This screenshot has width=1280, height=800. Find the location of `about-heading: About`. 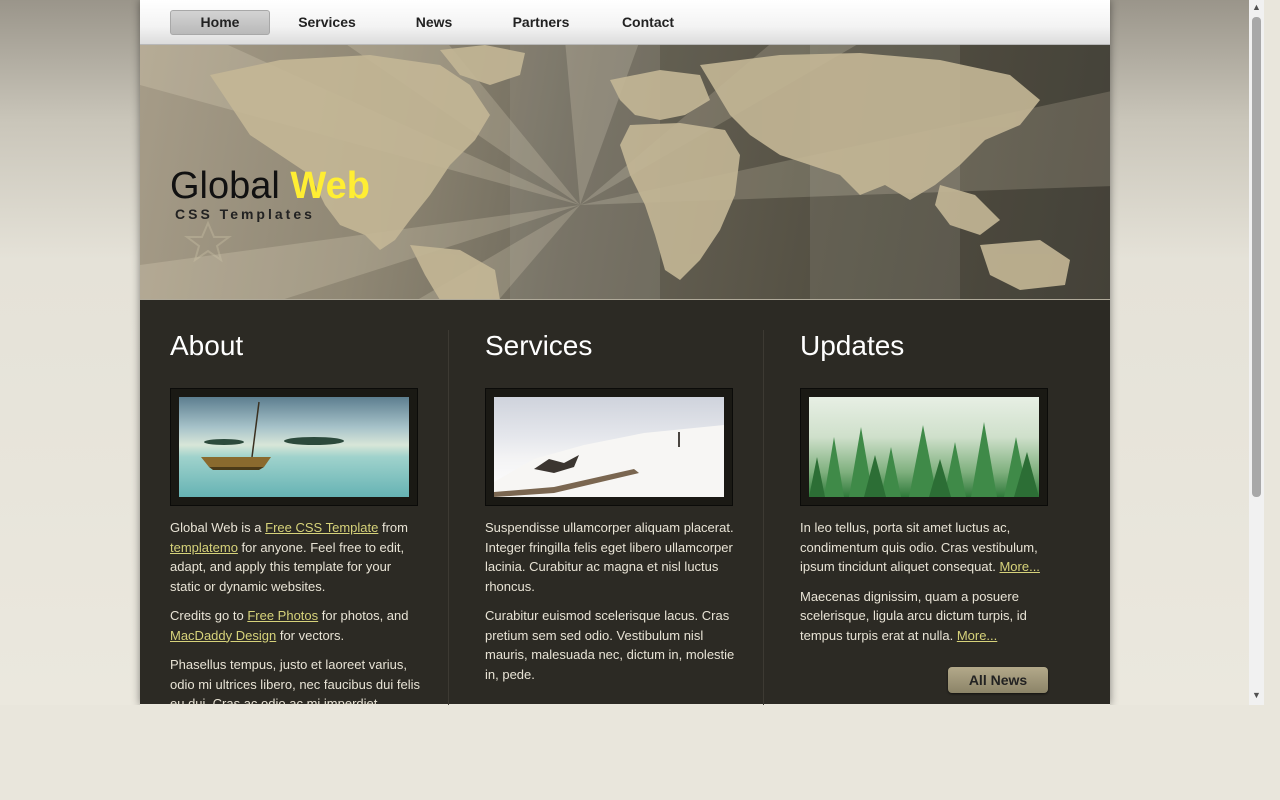

about-heading: About is located at coordinates (207, 345).